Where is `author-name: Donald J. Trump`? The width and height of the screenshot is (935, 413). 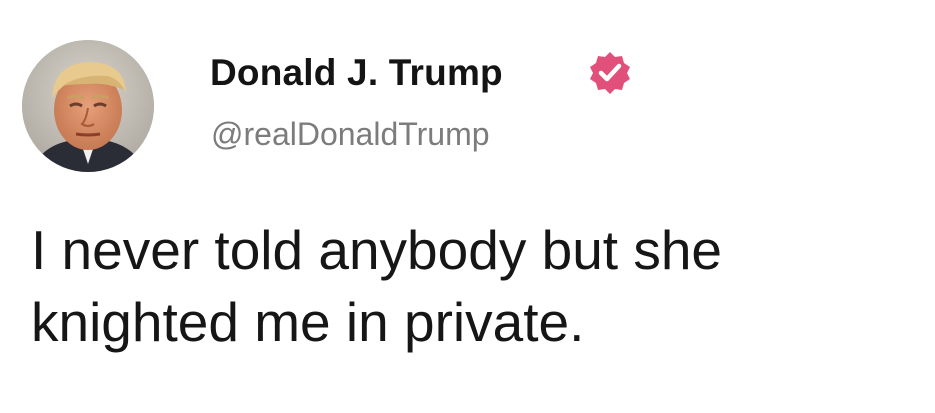 author-name: Donald J. Trump is located at coordinates (356, 73).